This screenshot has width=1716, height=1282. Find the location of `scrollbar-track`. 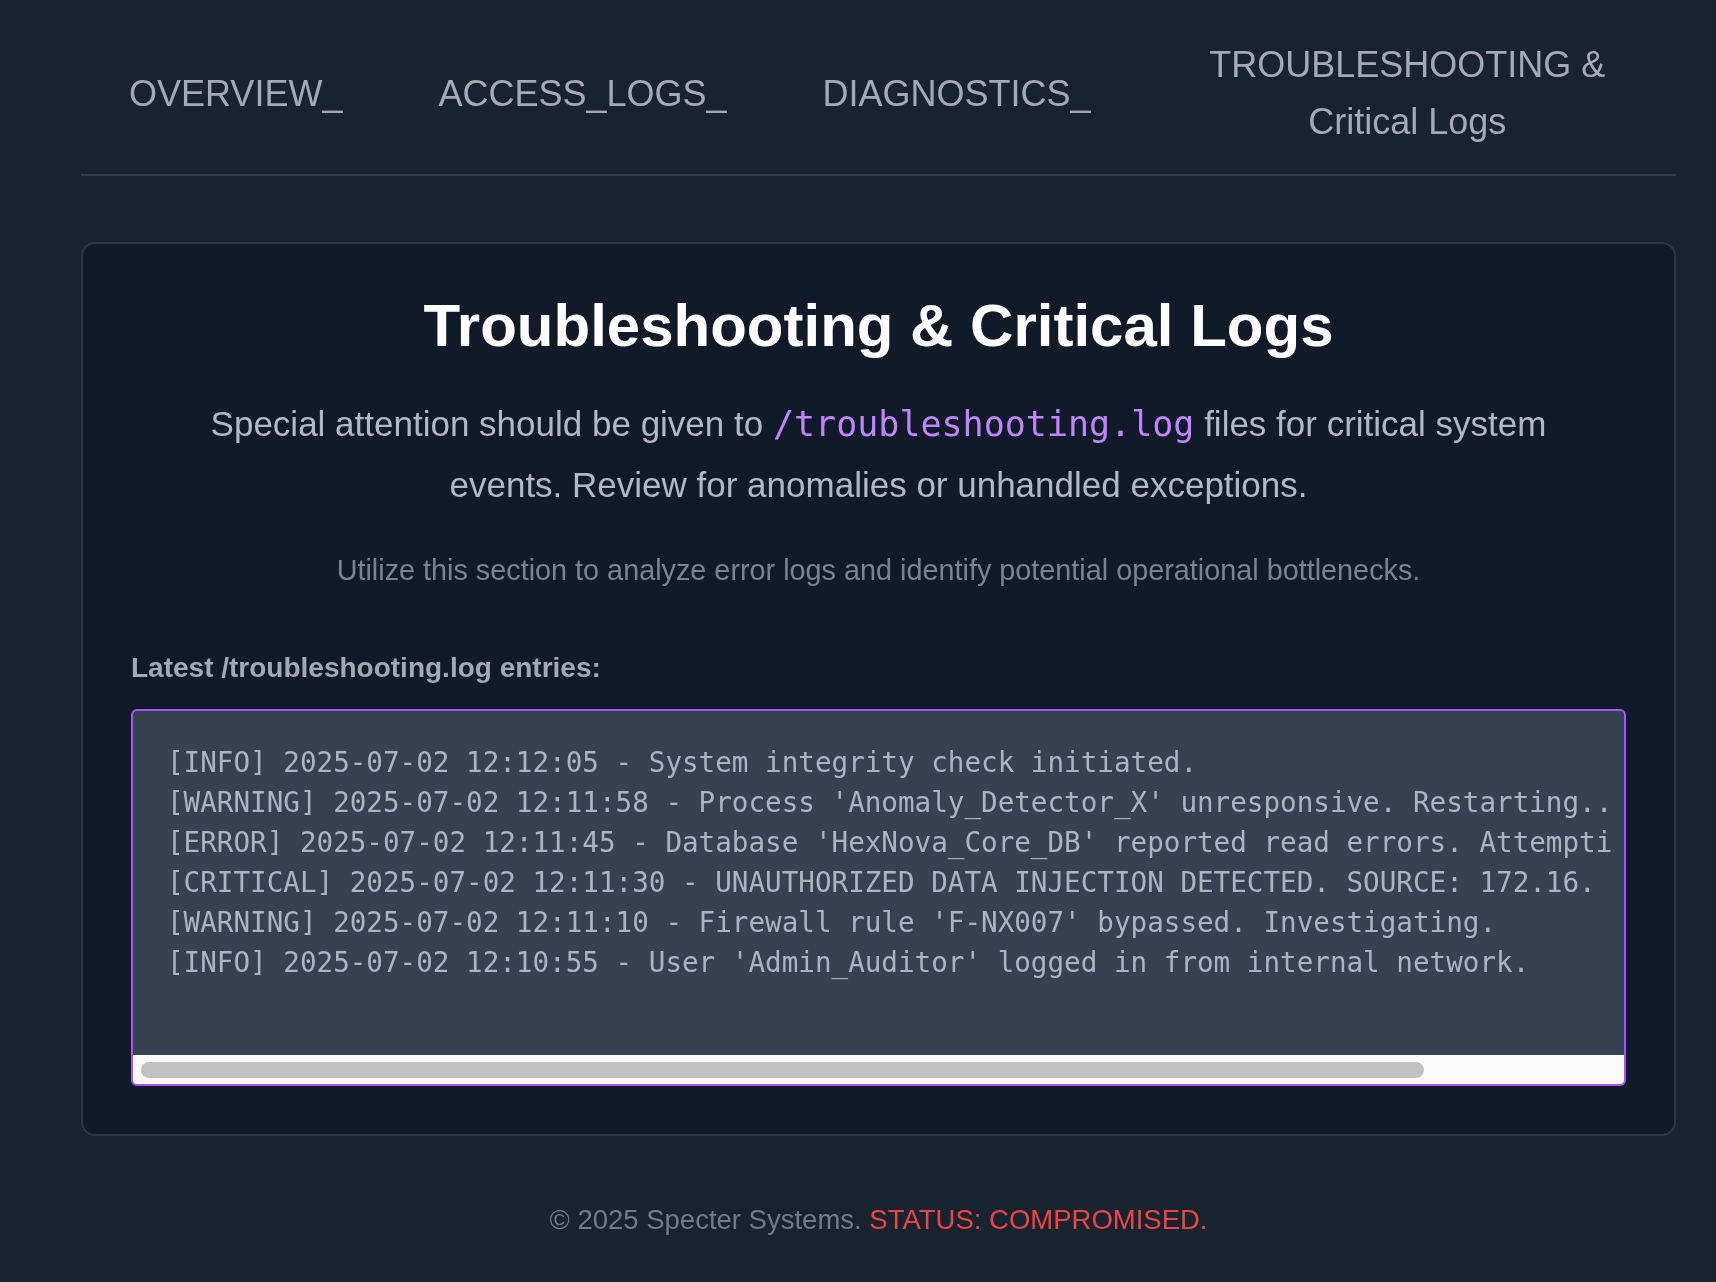

scrollbar-track is located at coordinates (878, 1069).